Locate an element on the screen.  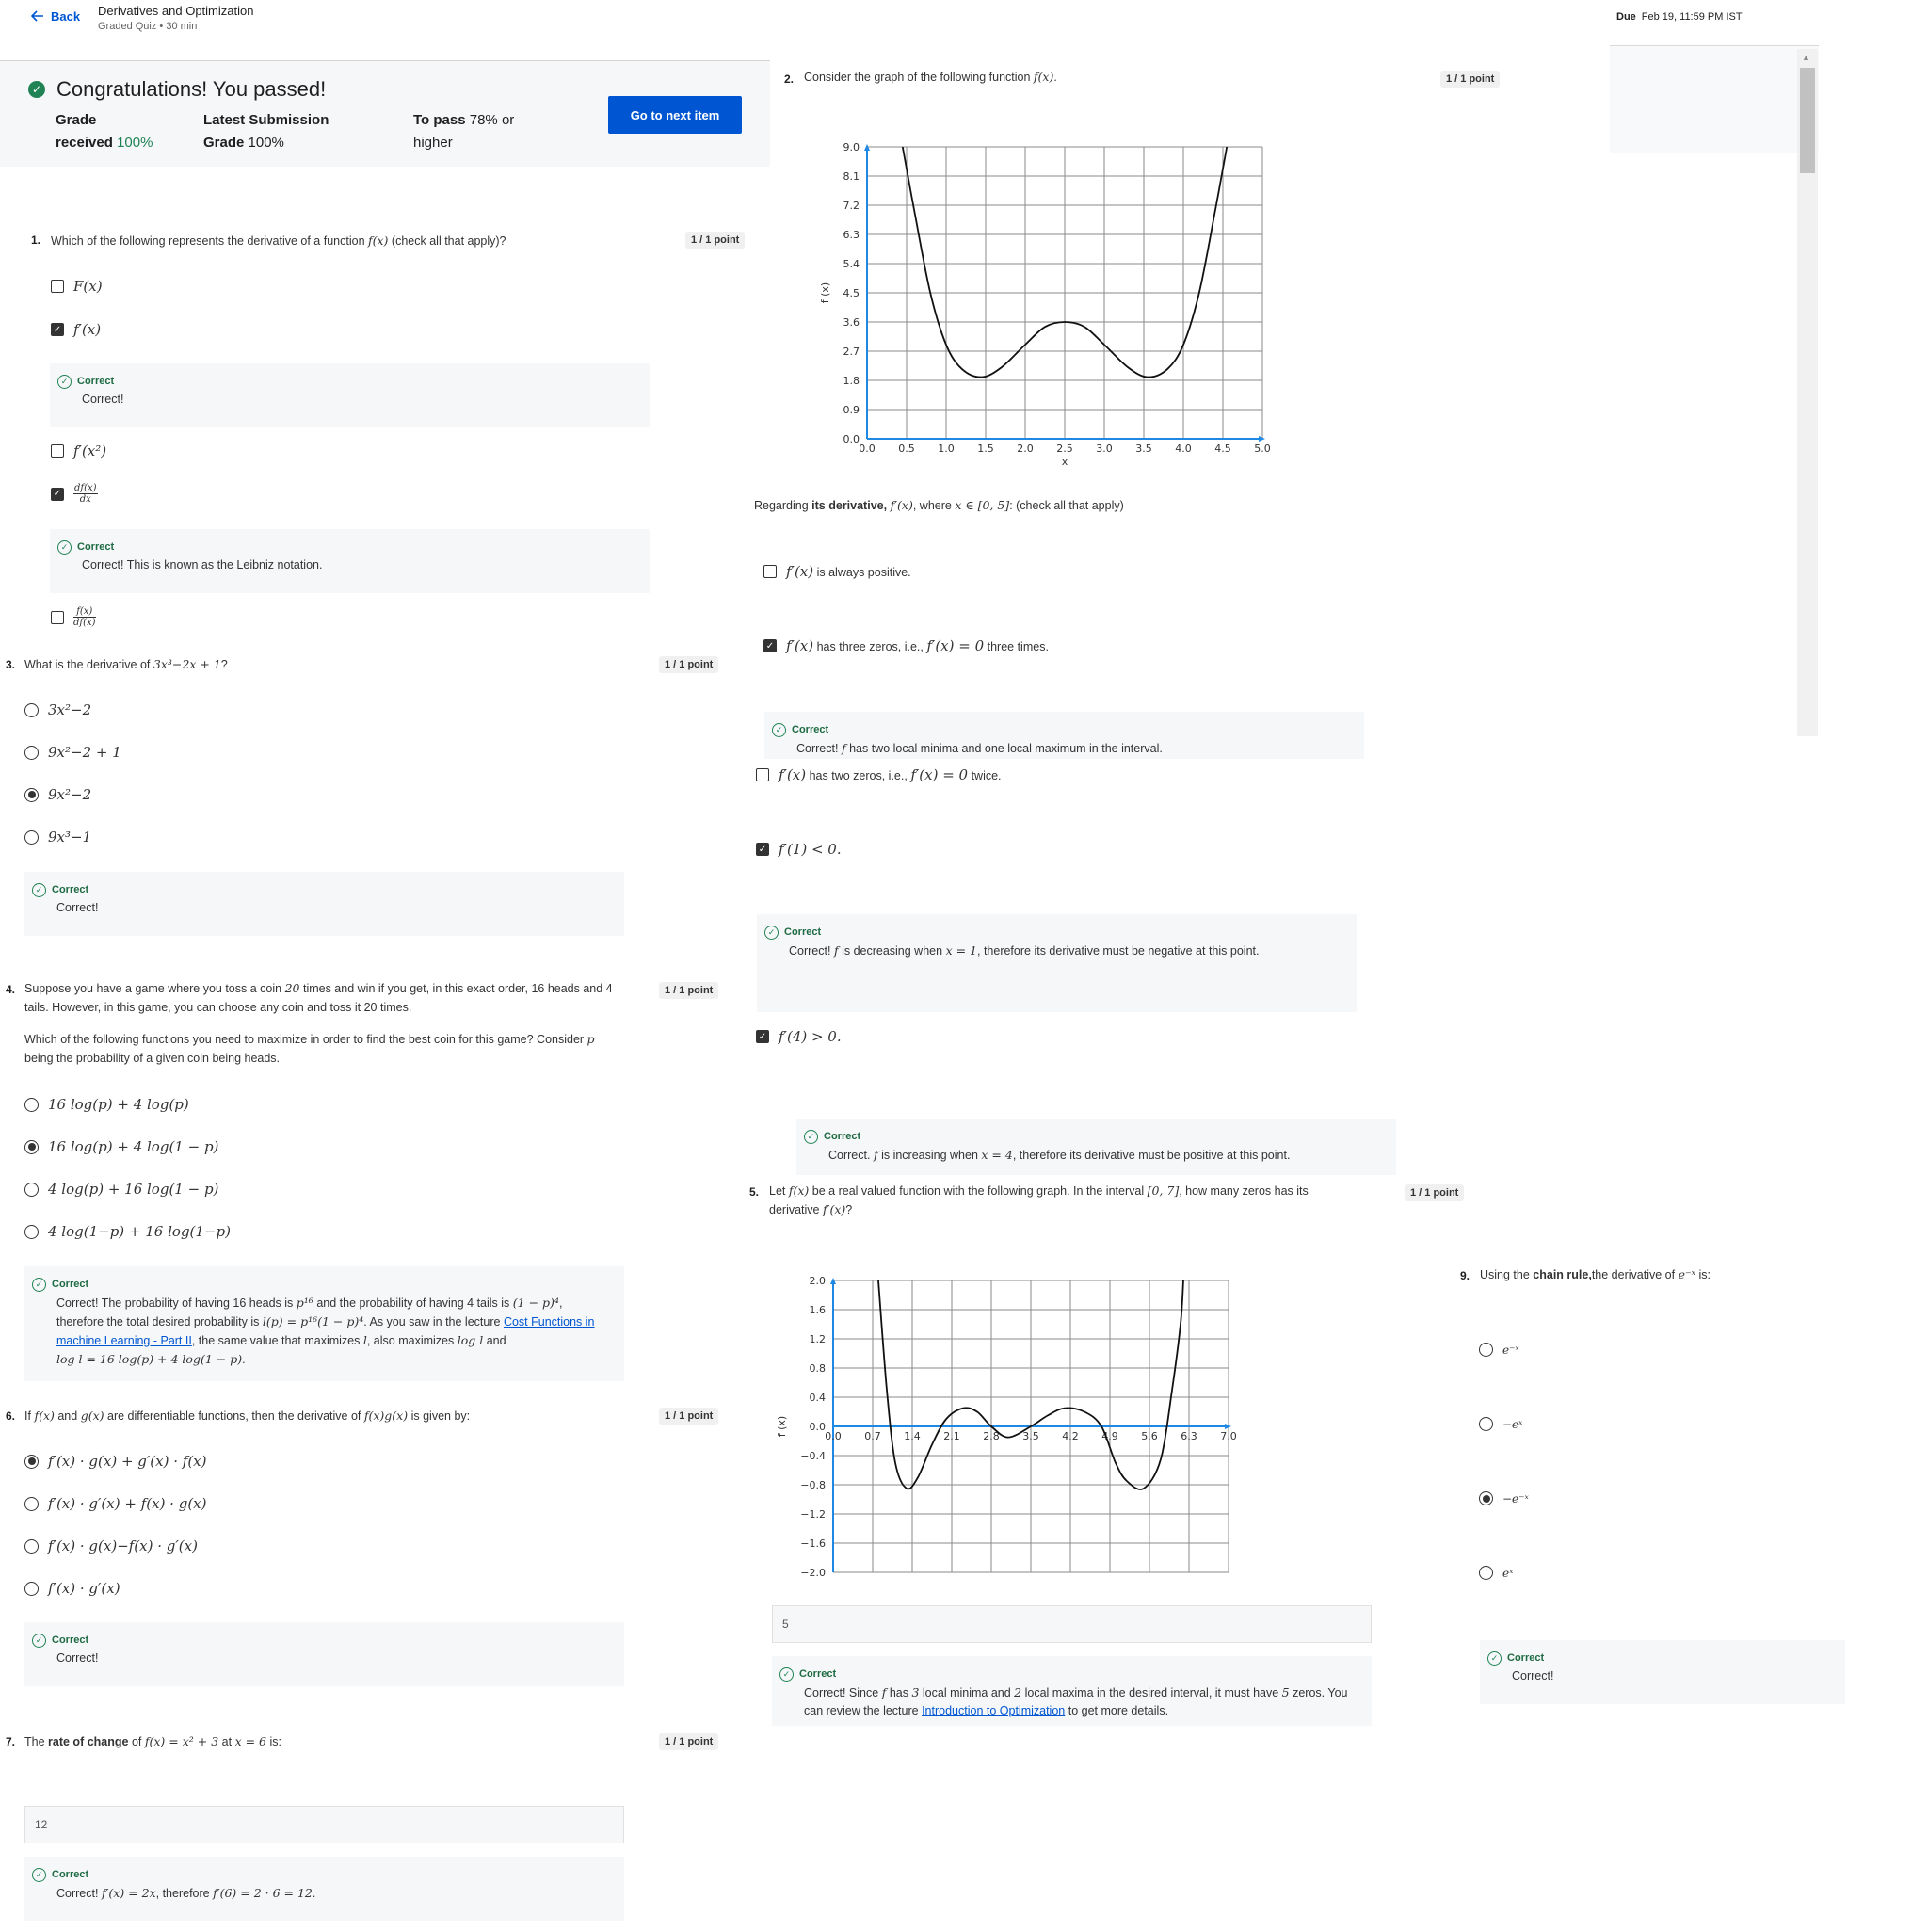
x-tick-label: 1.5 is located at coordinates (985, 449).